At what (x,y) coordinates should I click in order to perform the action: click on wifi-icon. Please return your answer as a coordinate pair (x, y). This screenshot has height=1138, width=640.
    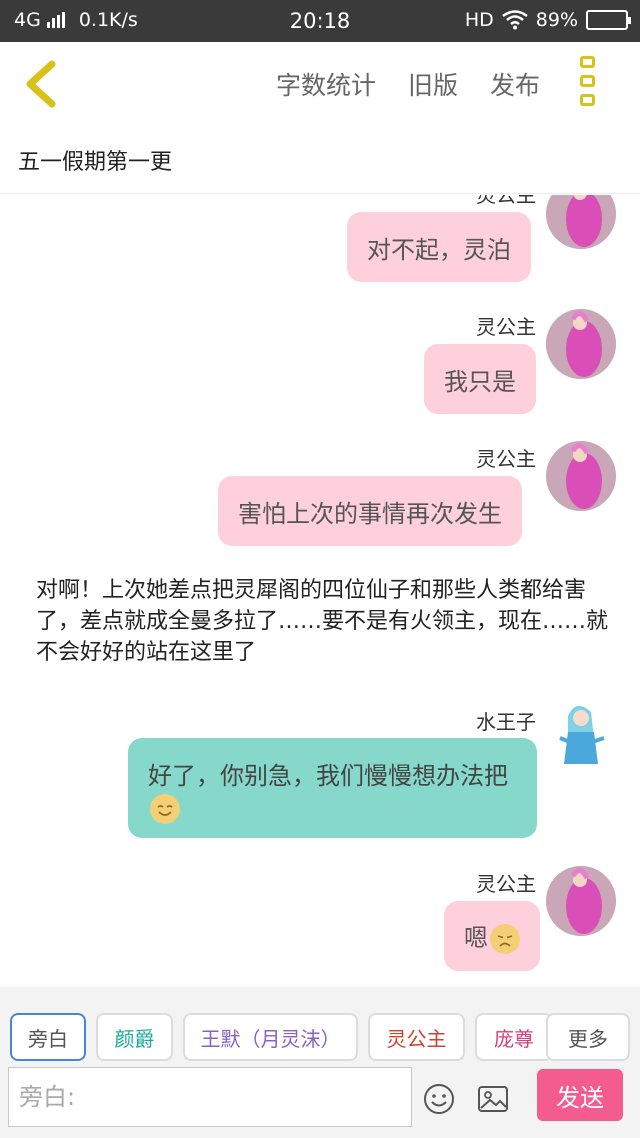
    Looking at the image, I should click on (515, 20).